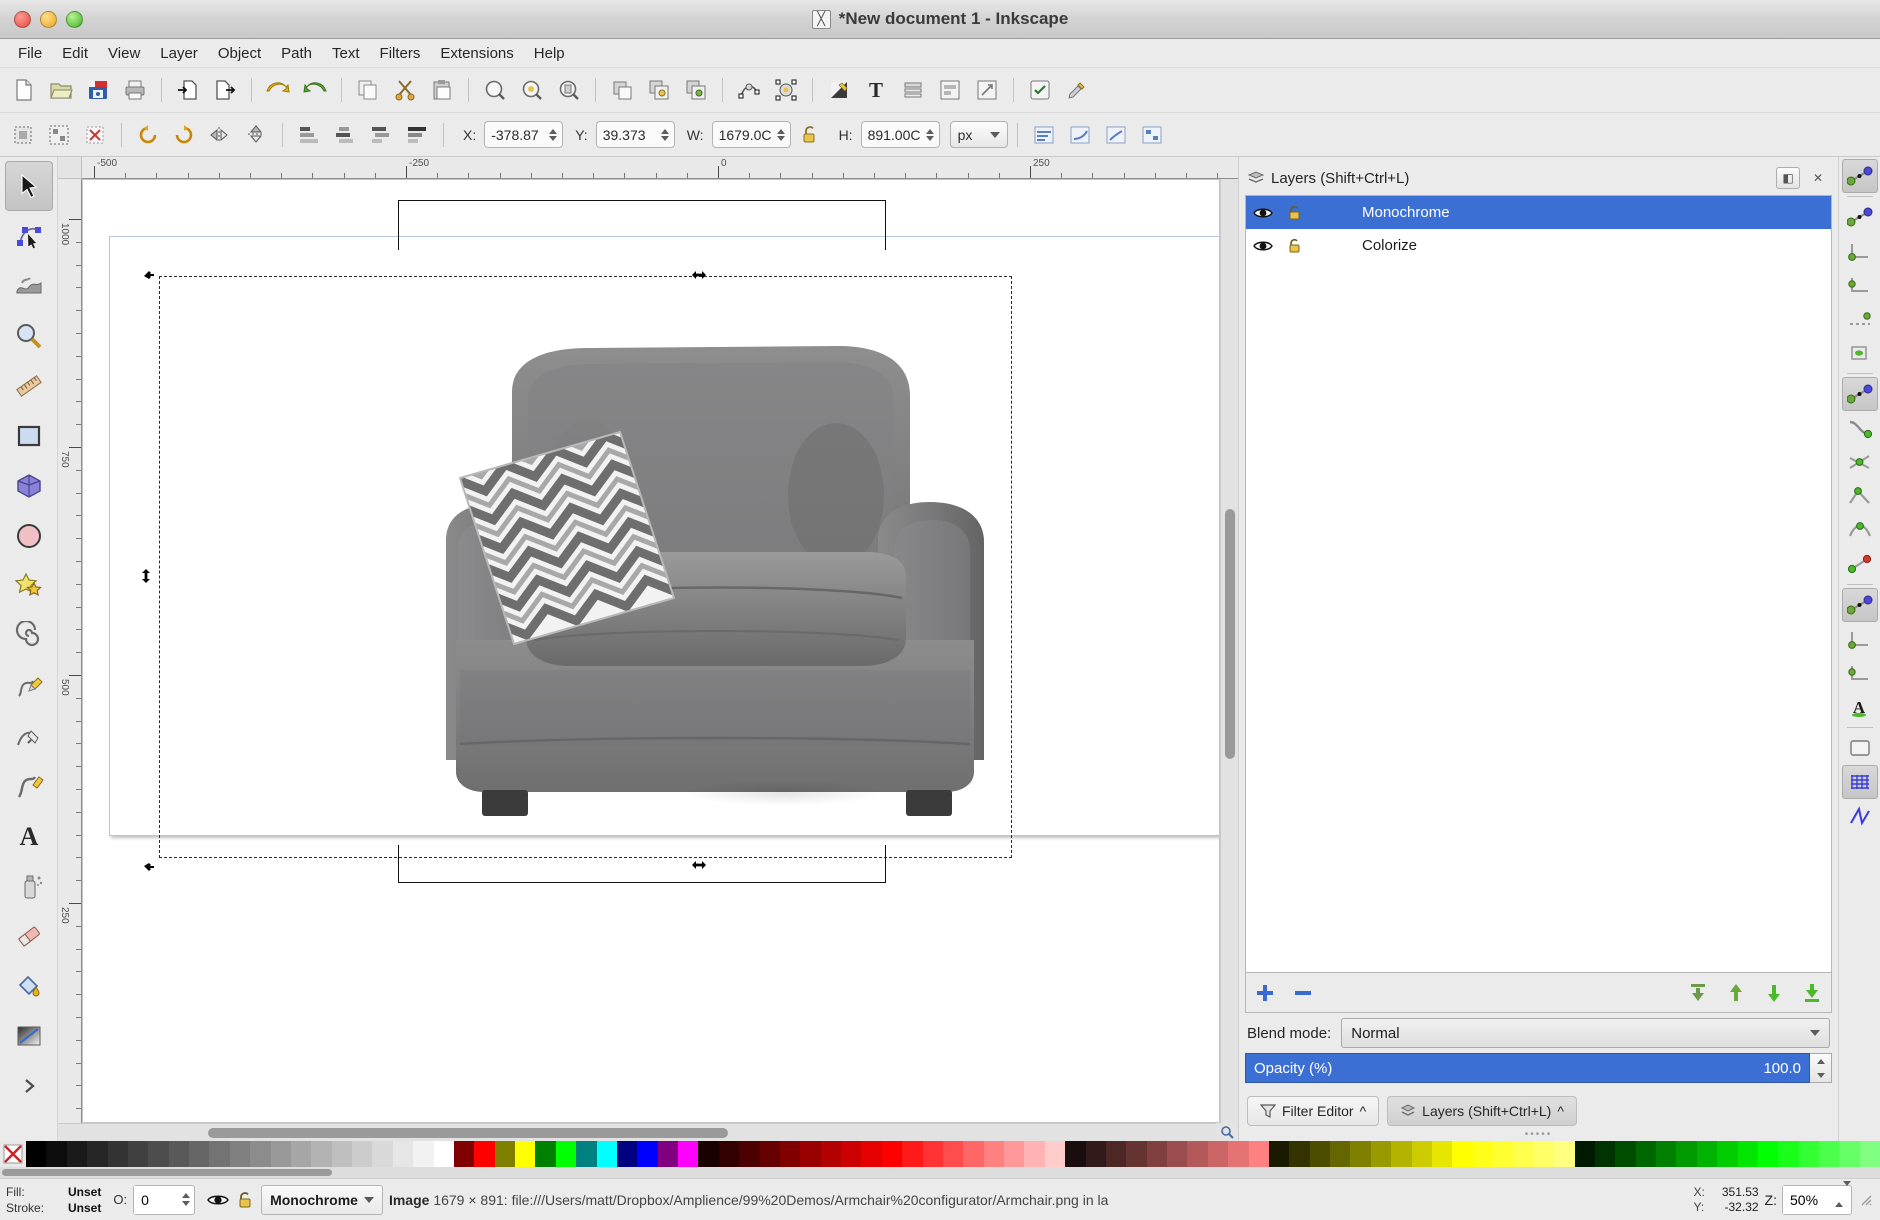 This screenshot has height=1220, width=1880. What do you see at coordinates (1817, 1197) in the screenshot?
I see `zoom-field` at bounding box center [1817, 1197].